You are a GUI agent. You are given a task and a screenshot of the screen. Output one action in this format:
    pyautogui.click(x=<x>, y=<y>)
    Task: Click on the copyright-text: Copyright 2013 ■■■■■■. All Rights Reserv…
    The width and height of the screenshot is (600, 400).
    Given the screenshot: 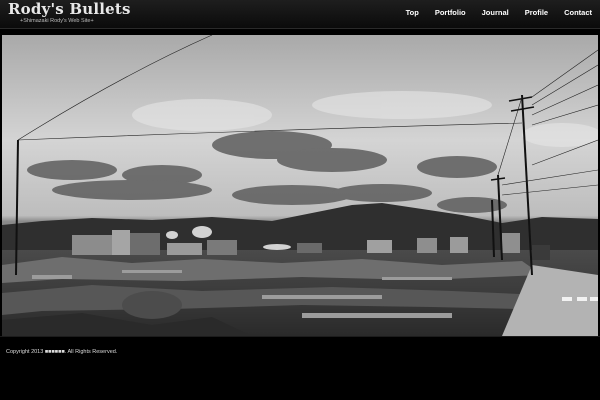 What is the action you would take?
    pyautogui.click(x=62, y=352)
    